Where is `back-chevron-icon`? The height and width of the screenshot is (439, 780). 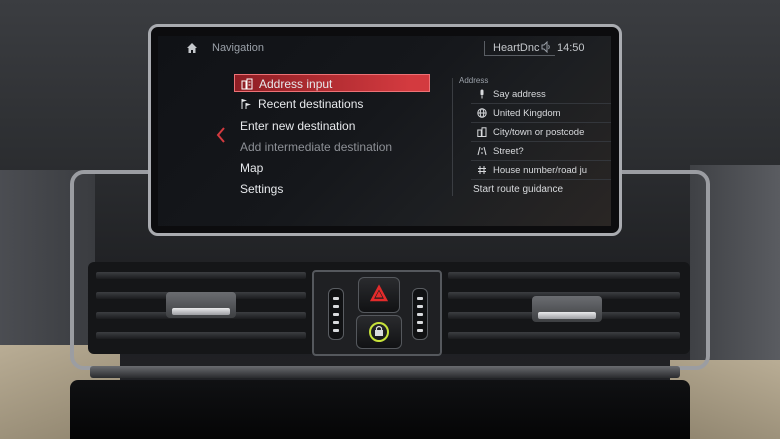
back-chevron-icon is located at coordinates (221, 135).